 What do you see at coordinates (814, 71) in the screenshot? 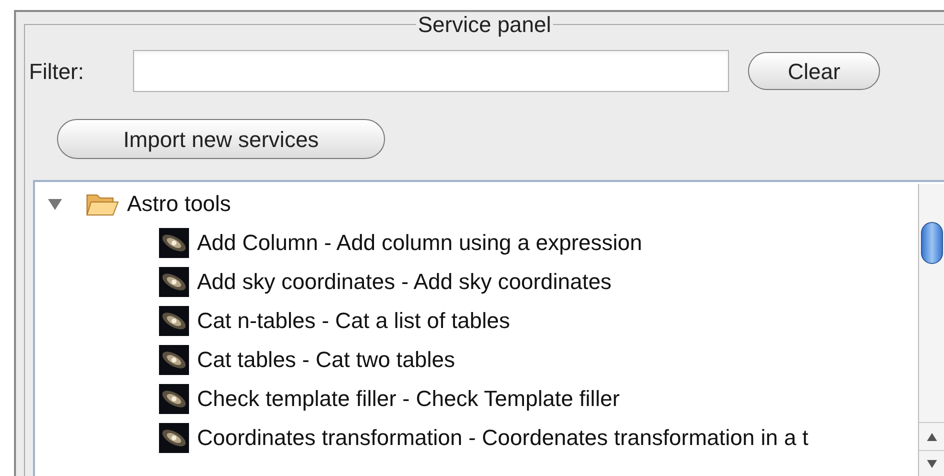
I see `clear-button: Clear` at bounding box center [814, 71].